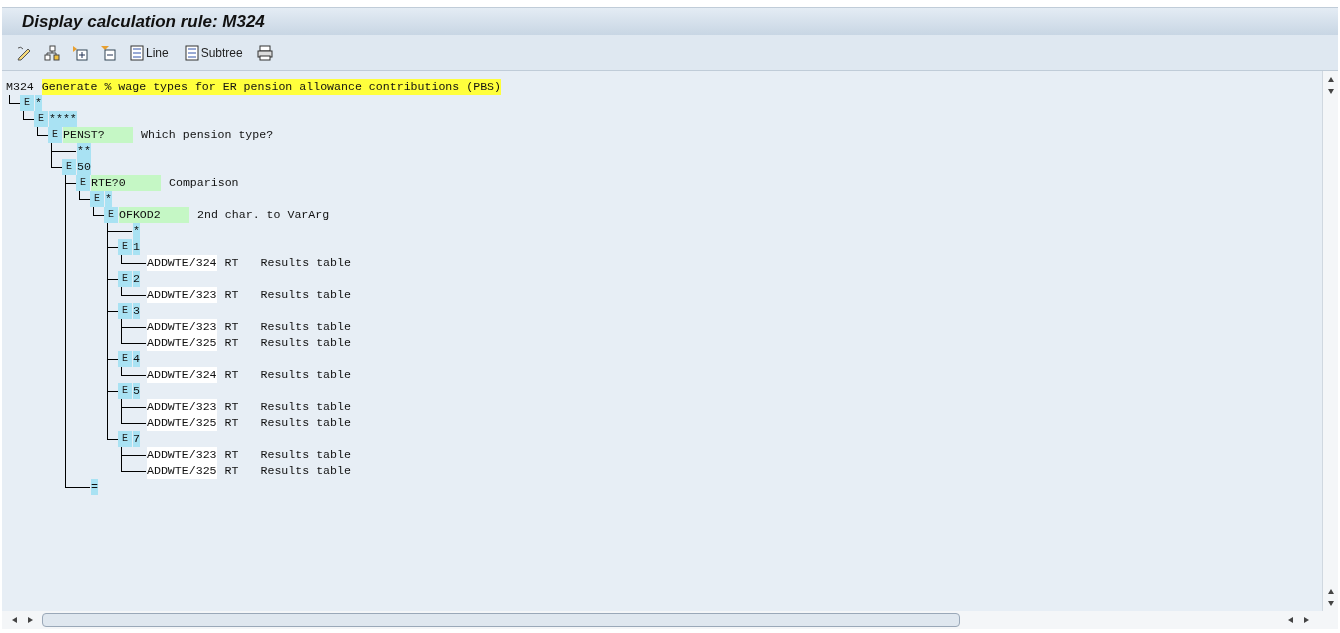 The width and height of the screenshot is (1340, 633). I want to click on node-description: Generate % wage types for ER pension allowance contributions (PBS), so click(271, 87).